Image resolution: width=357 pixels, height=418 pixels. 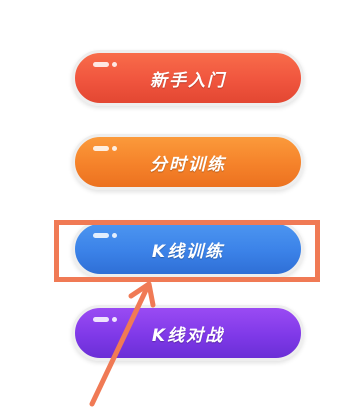 What do you see at coordinates (188, 335) in the screenshot?
I see `kline-battle-label: K线对战` at bounding box center [188, 335].